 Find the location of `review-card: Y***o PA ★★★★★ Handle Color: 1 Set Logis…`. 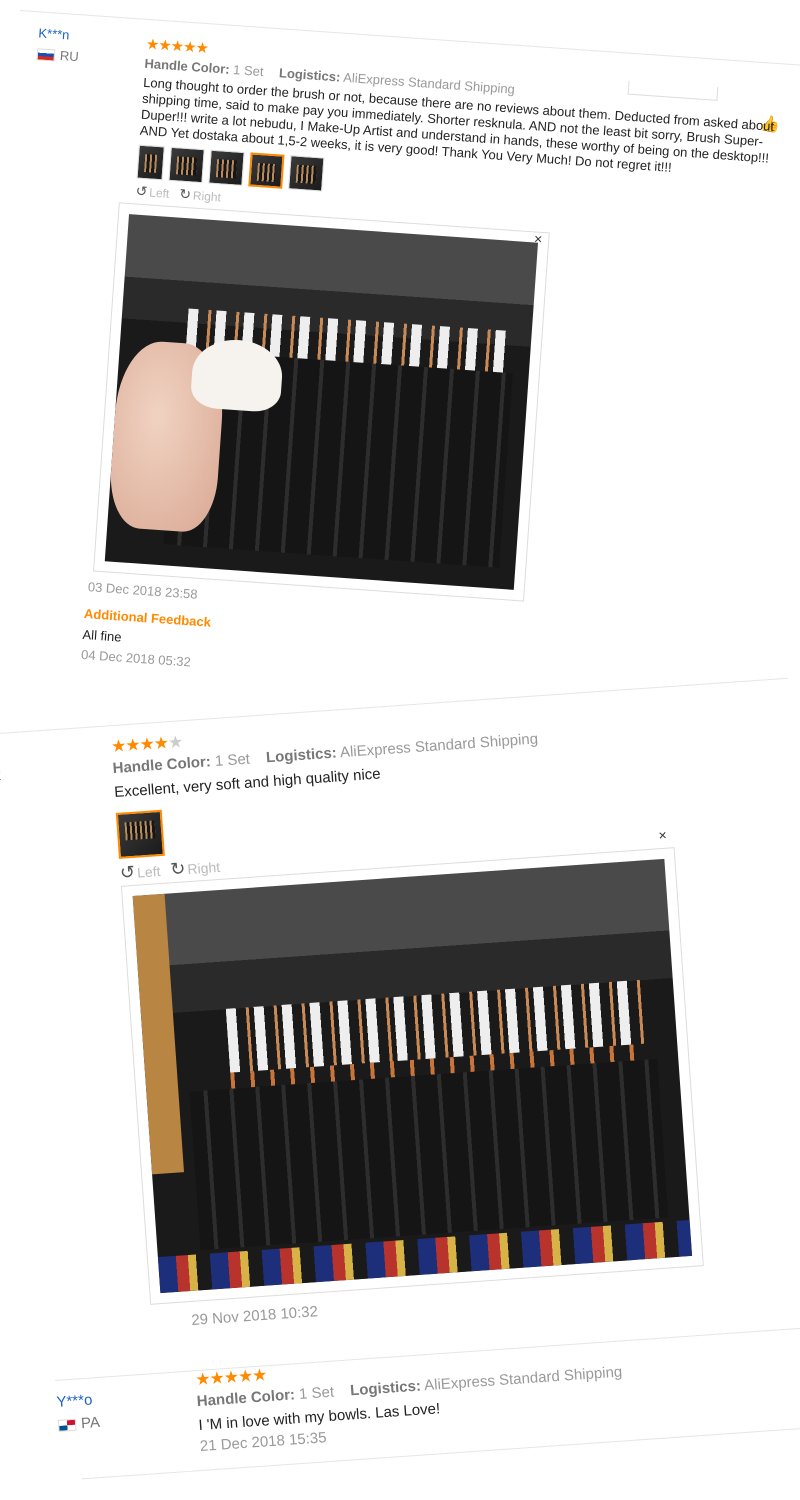

review-card: Y***o PA ★★★★★ Handle Color: 1 Set Logis… is located at coordinates (427, 1402).